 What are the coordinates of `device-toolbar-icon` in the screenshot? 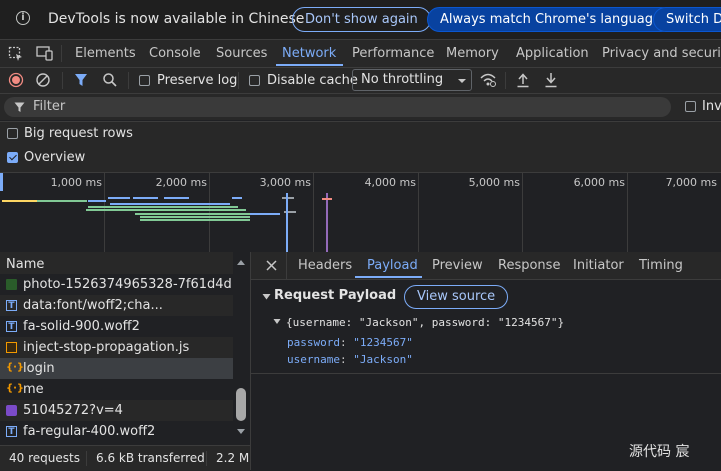 It's located at (44, 53).